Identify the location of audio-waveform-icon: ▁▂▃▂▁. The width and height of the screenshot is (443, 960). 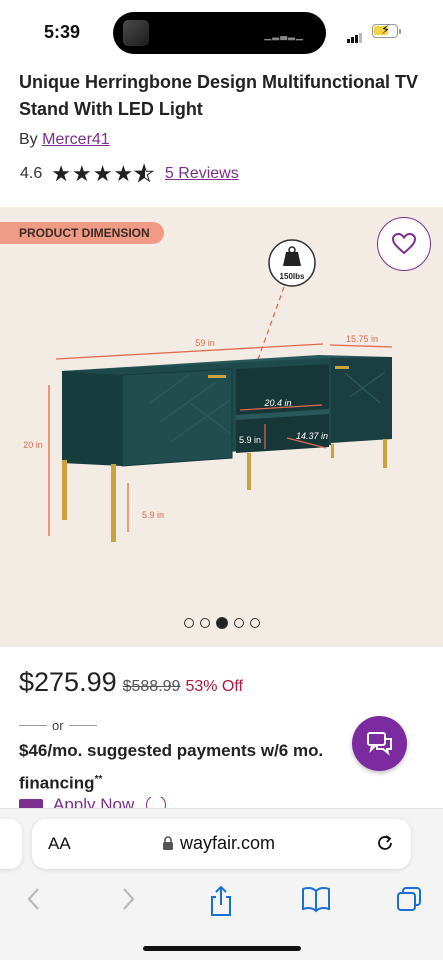
(284, 35).